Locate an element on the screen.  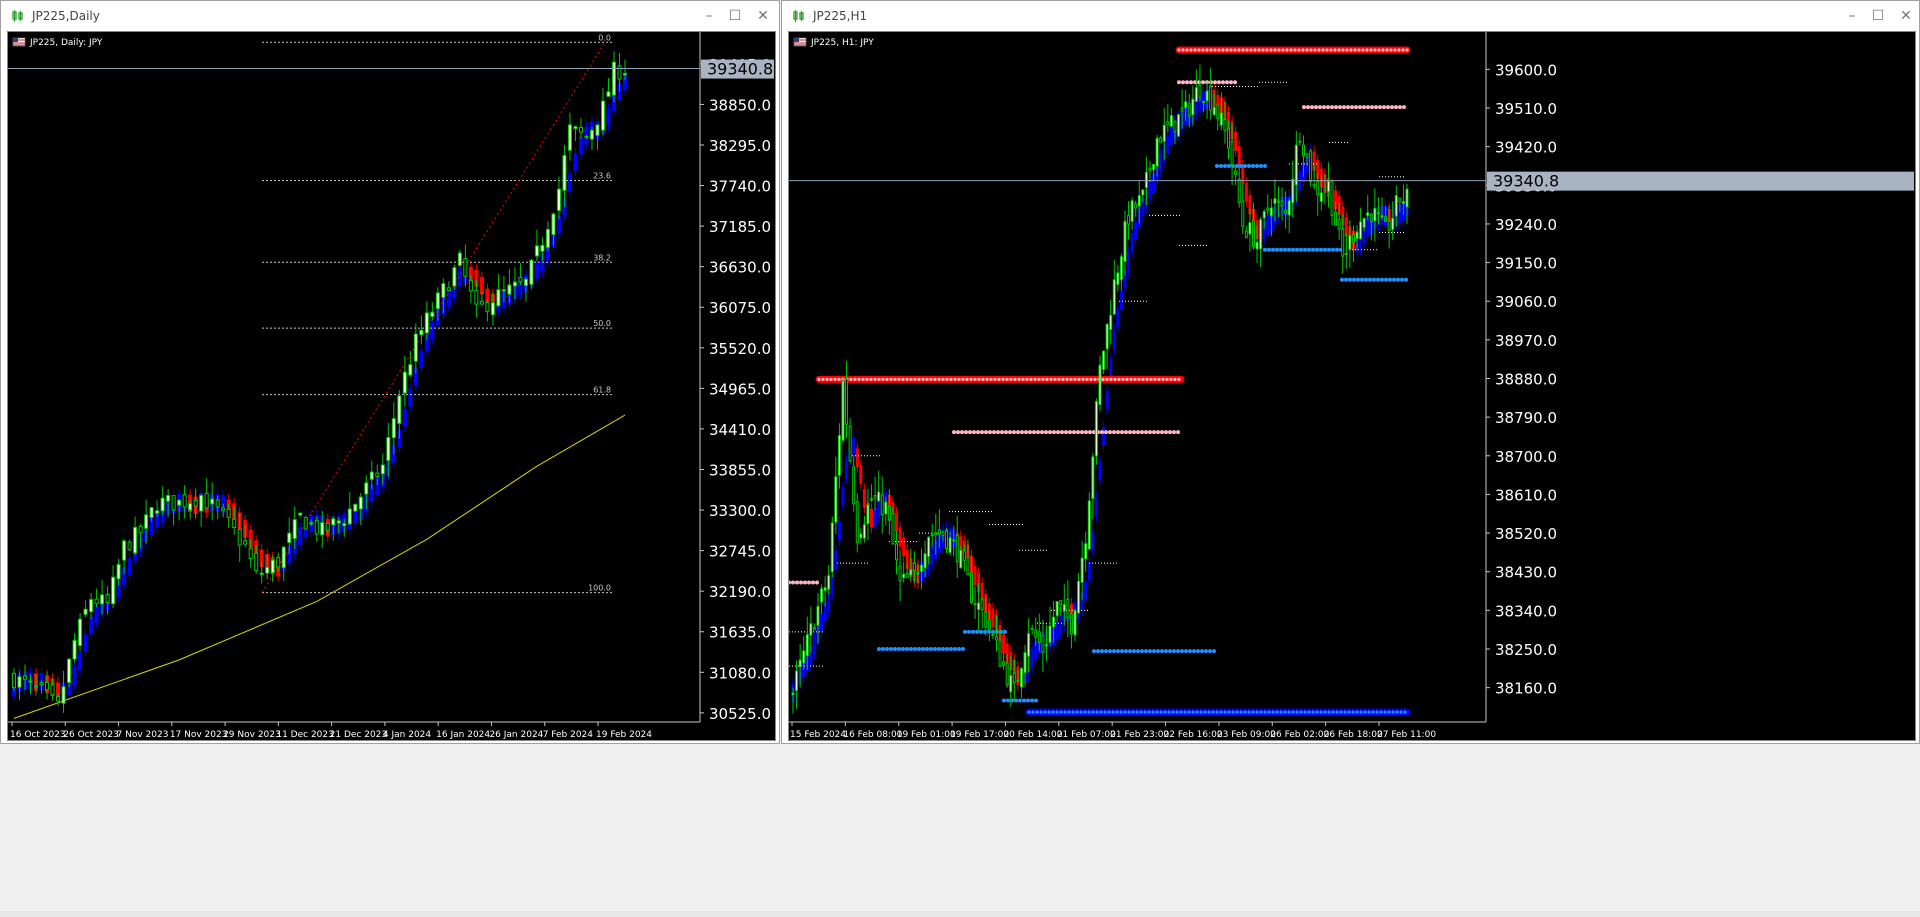
time-axis-label: 26 Jan 2024 is located at coordinates (516, 735).